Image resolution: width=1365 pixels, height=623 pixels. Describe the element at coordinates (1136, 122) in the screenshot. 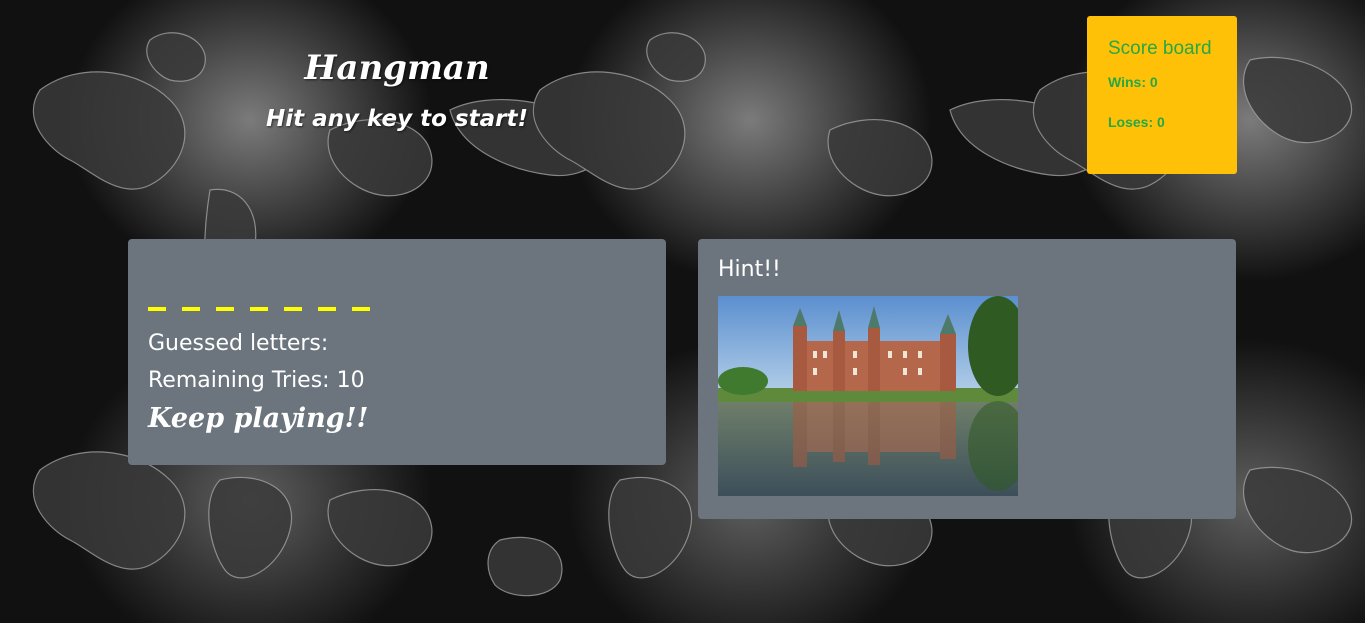

I see `loses-count: Loses: 0` at that location.